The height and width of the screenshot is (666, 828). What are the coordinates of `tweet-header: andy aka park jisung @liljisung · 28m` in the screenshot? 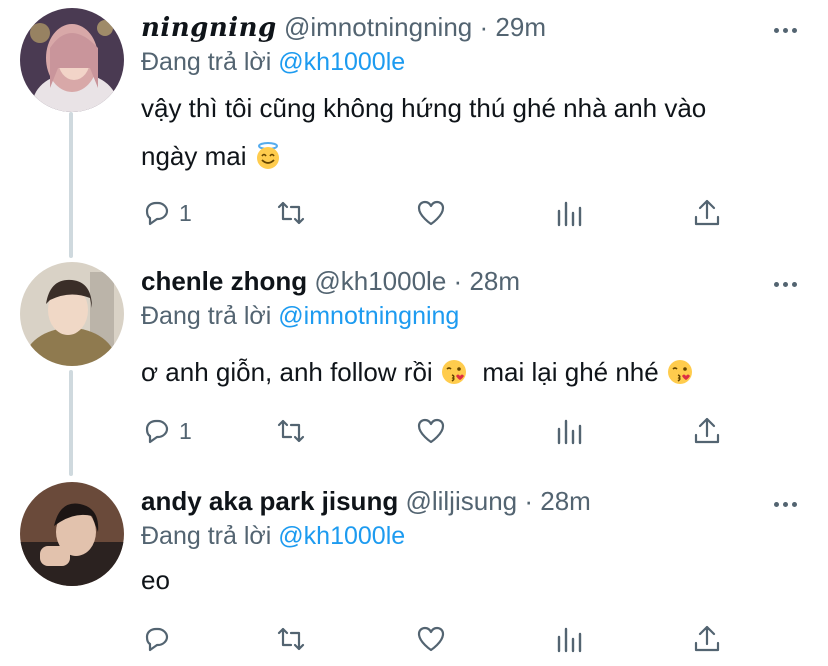 It's located at (366, 501).